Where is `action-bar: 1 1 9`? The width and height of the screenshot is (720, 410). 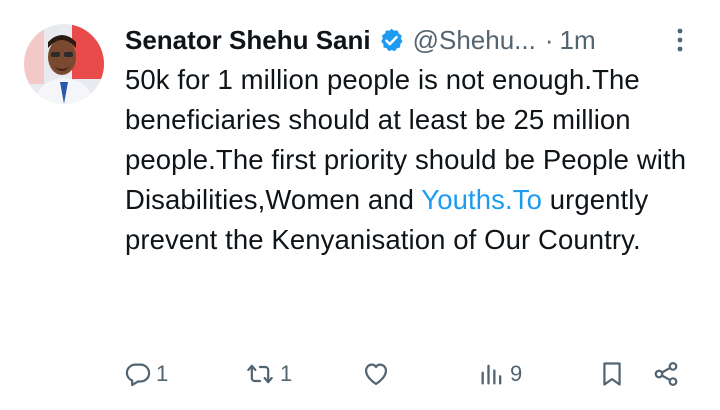 action-bar: 1 1 9 is located at coordinates (409, 374).